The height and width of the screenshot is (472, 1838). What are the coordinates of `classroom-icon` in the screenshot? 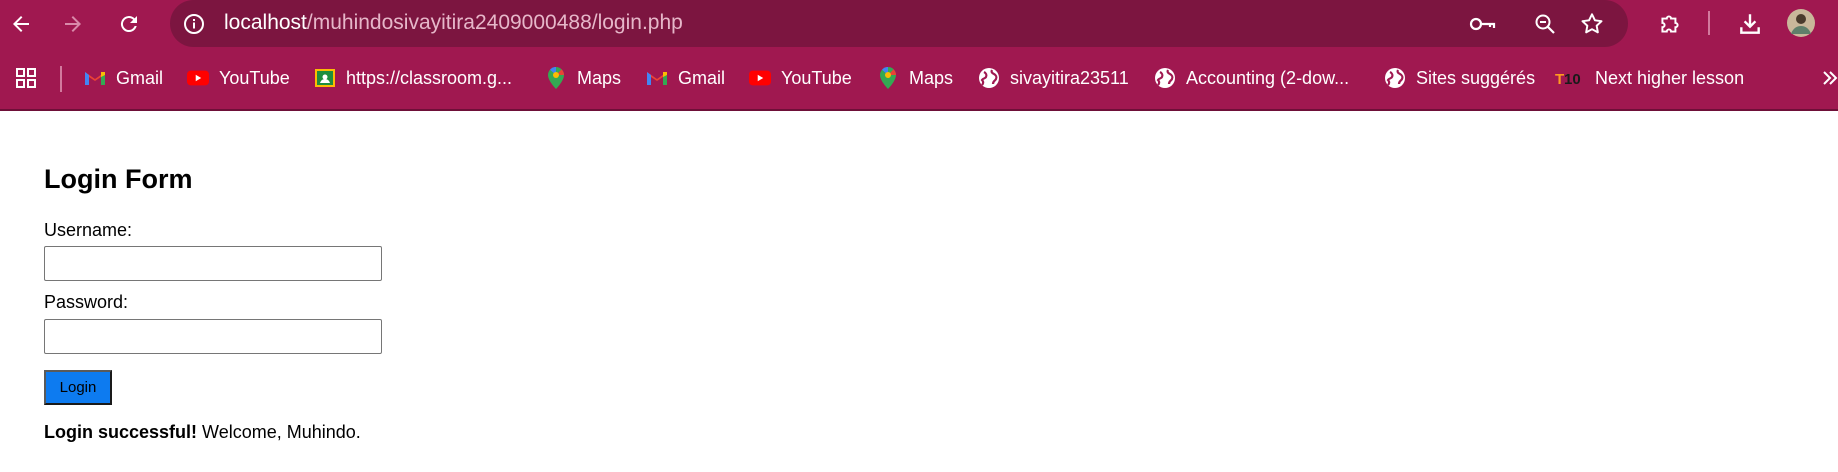 It's located at (325, 78).